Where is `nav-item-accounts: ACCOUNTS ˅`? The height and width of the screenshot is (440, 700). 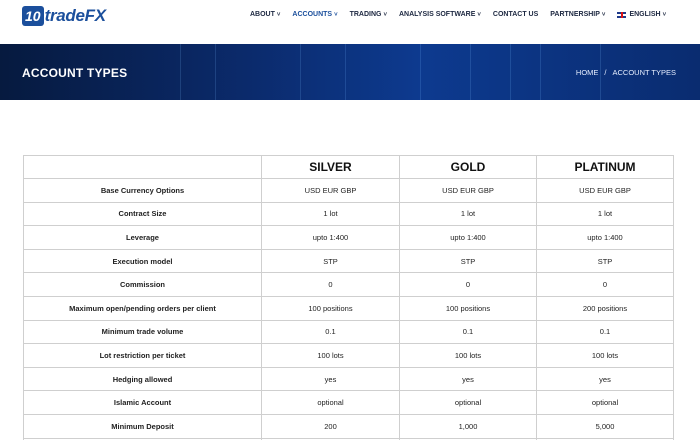
nav-item-accounts: ACCOUNTS ˅ is located at coordinates (314, 14).